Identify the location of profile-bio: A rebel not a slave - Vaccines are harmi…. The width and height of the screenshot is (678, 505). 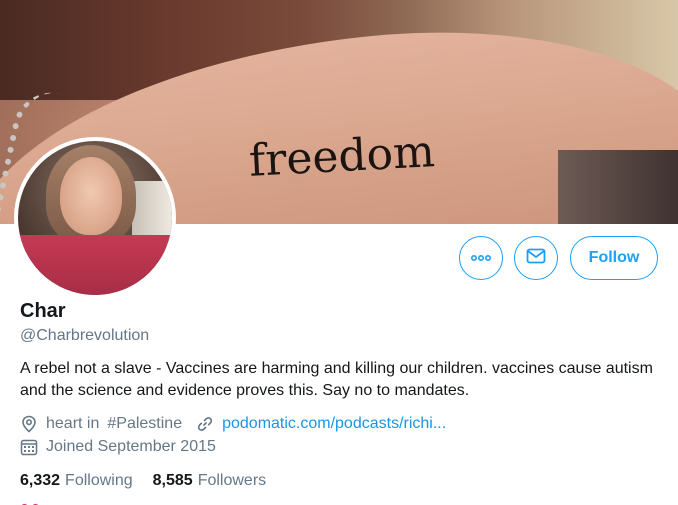
(336, 379).